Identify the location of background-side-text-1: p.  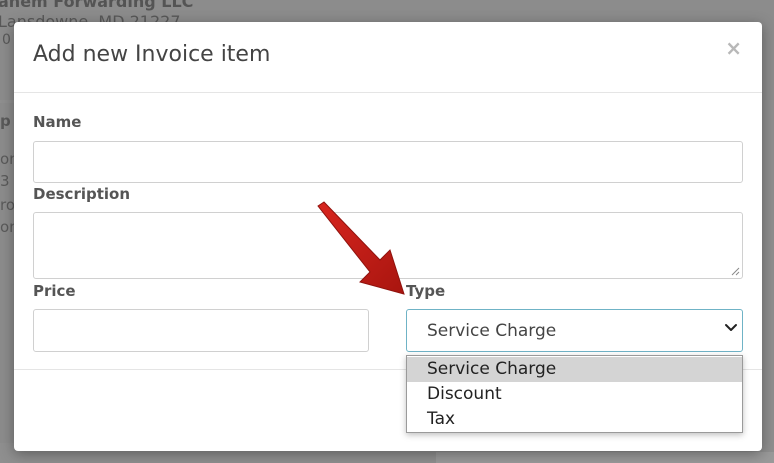
(5, 121).